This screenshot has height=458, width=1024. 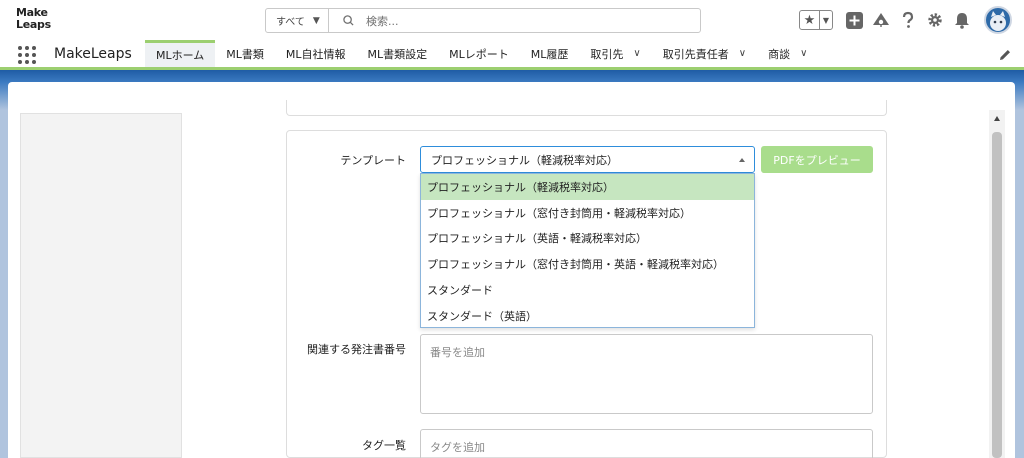 What do you see at coordinates (908, 20) in the screenshot?
I see `help-icon` at bounding box center [908, 20].